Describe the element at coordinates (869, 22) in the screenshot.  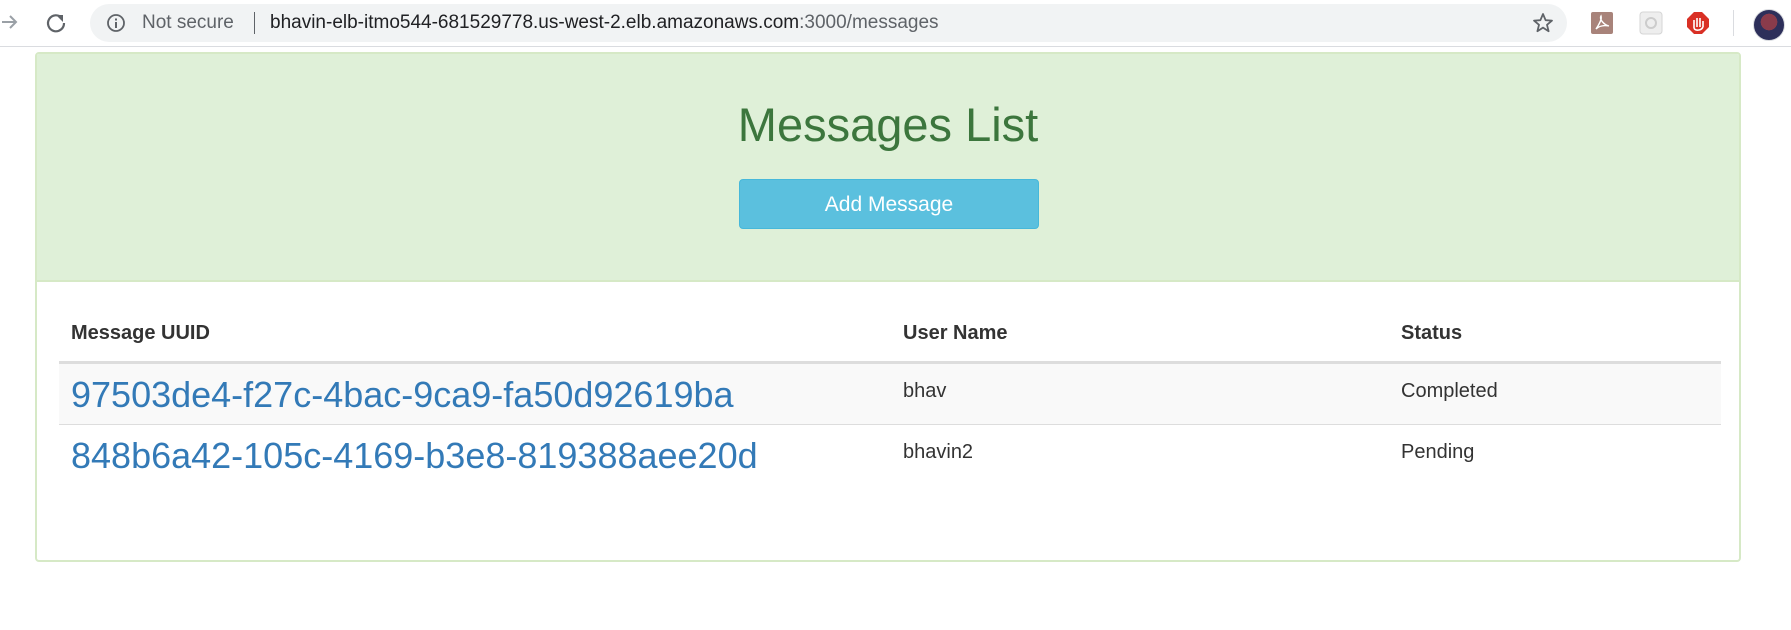
I see `url-path: :3000/messages` at that location.